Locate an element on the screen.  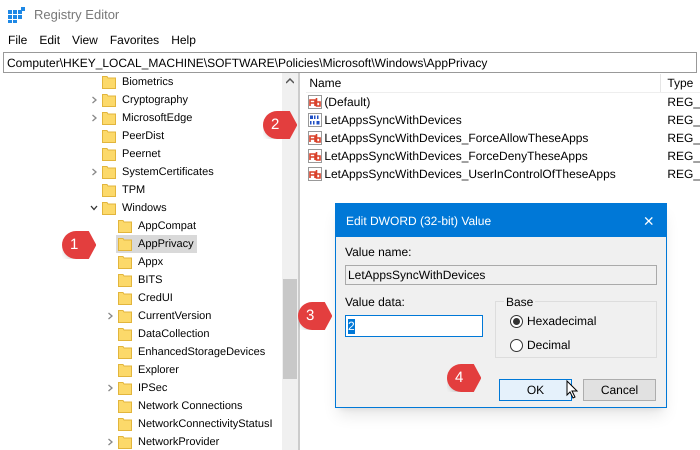
value-data-field: 2 is located at coordinates (414, 326).